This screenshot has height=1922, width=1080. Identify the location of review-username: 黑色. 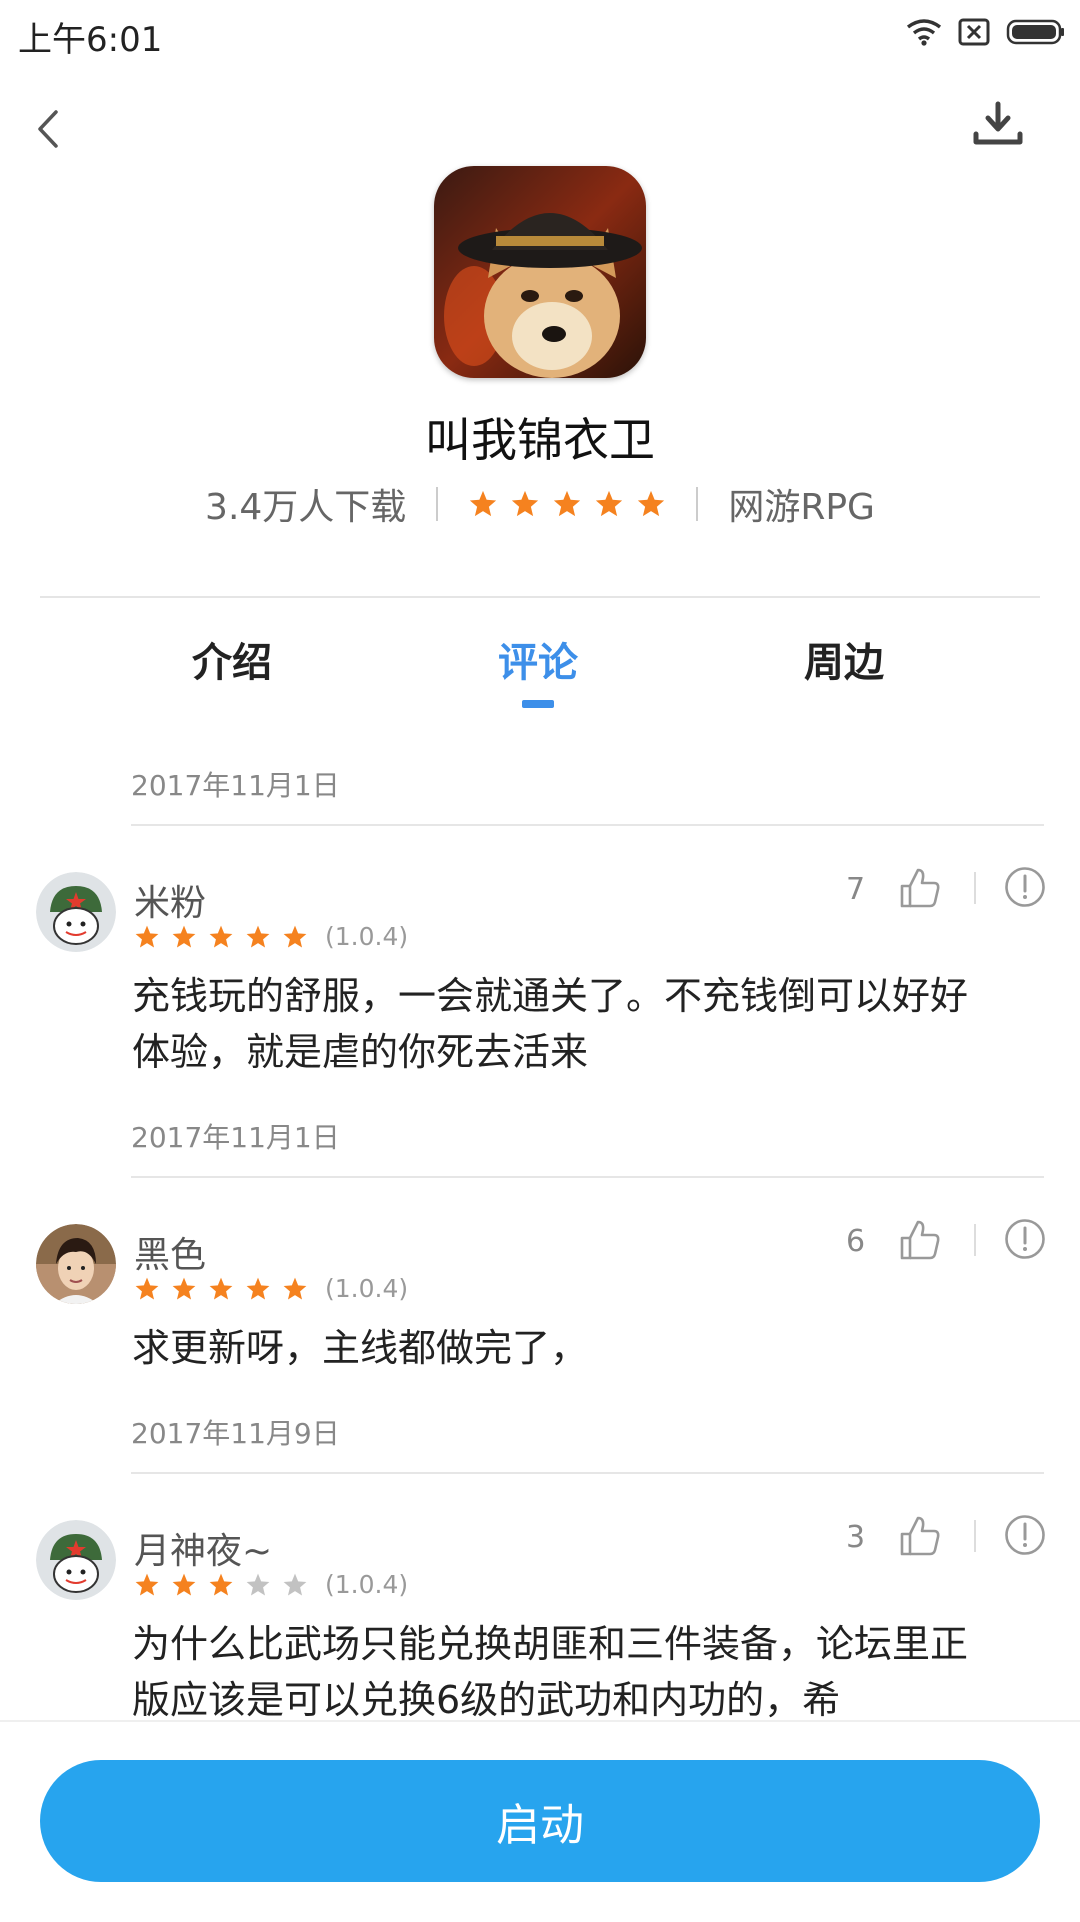
(170, 1255).